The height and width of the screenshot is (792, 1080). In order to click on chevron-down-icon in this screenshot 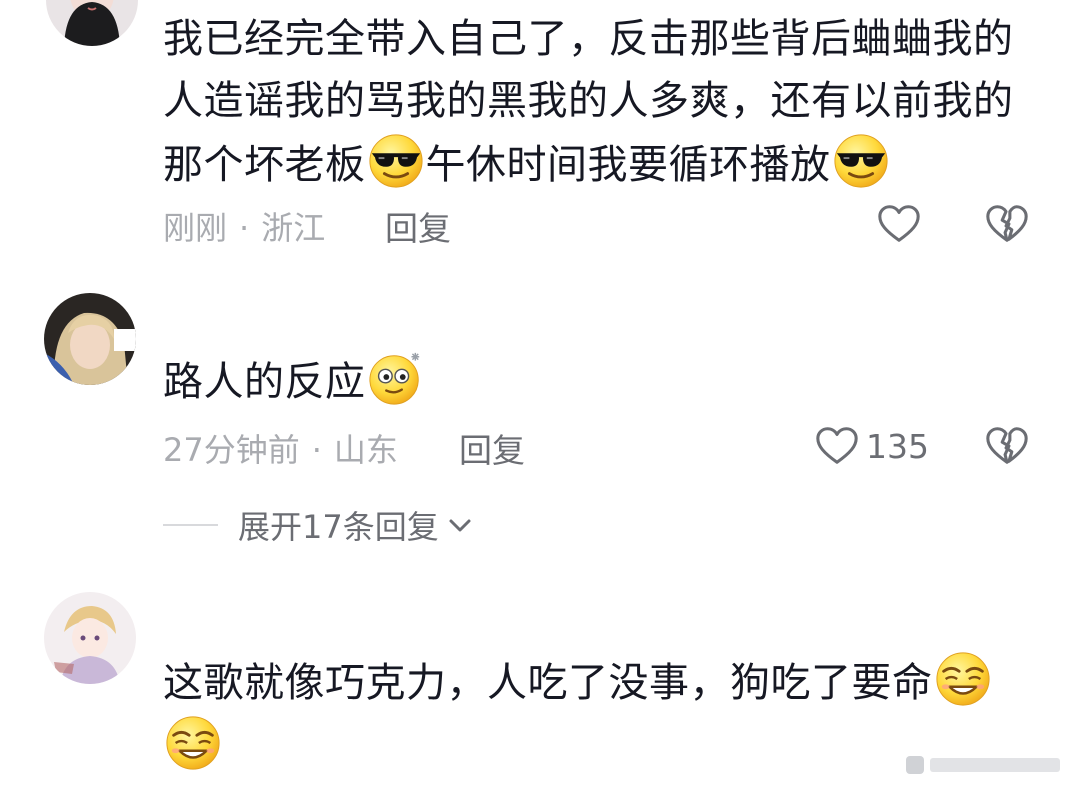, I will do `click(460, 525)`.